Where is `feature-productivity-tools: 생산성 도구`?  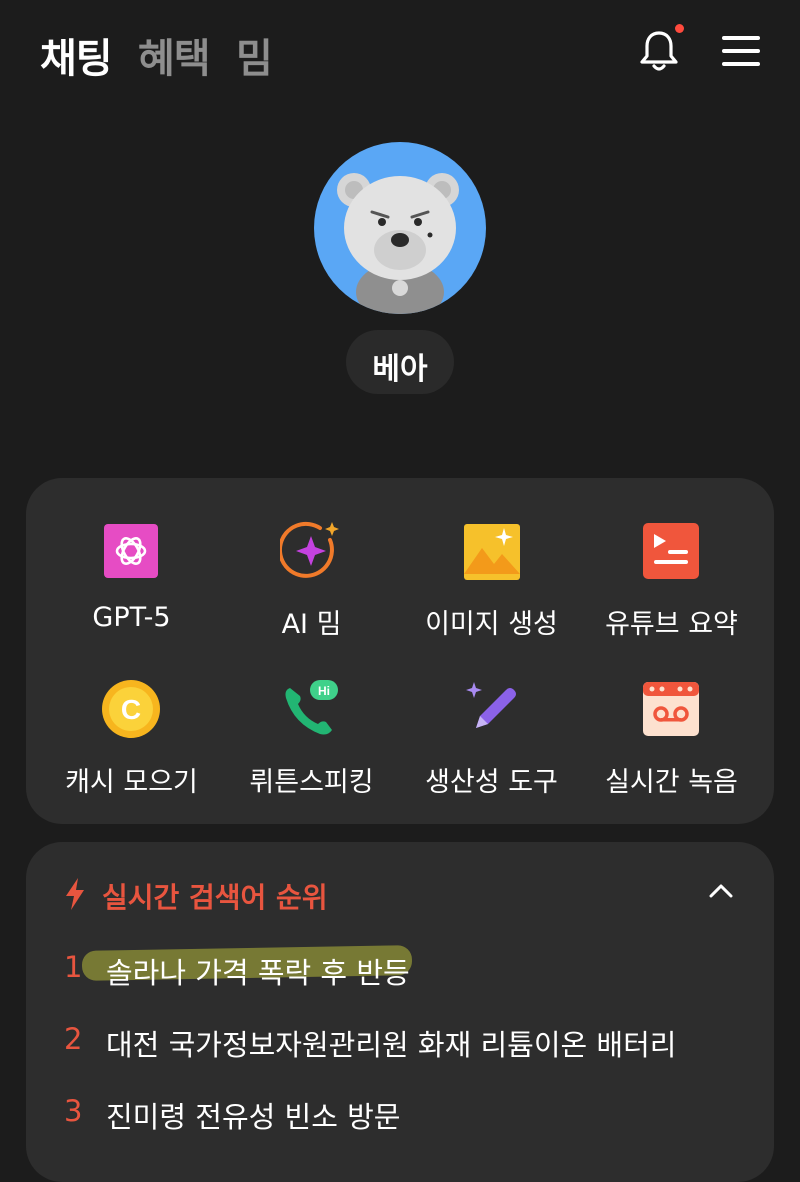
feature-productivity-tools: 생산성 도구 is located at coordinates (491, 753).